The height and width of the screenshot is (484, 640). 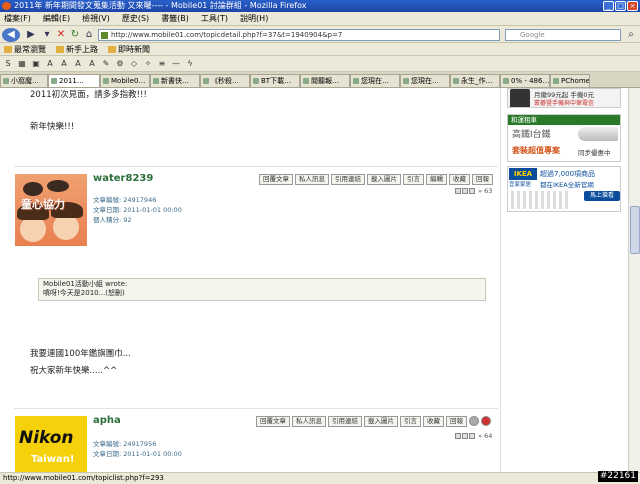 I want to click on username: water8239, so click(x=123, y=178).